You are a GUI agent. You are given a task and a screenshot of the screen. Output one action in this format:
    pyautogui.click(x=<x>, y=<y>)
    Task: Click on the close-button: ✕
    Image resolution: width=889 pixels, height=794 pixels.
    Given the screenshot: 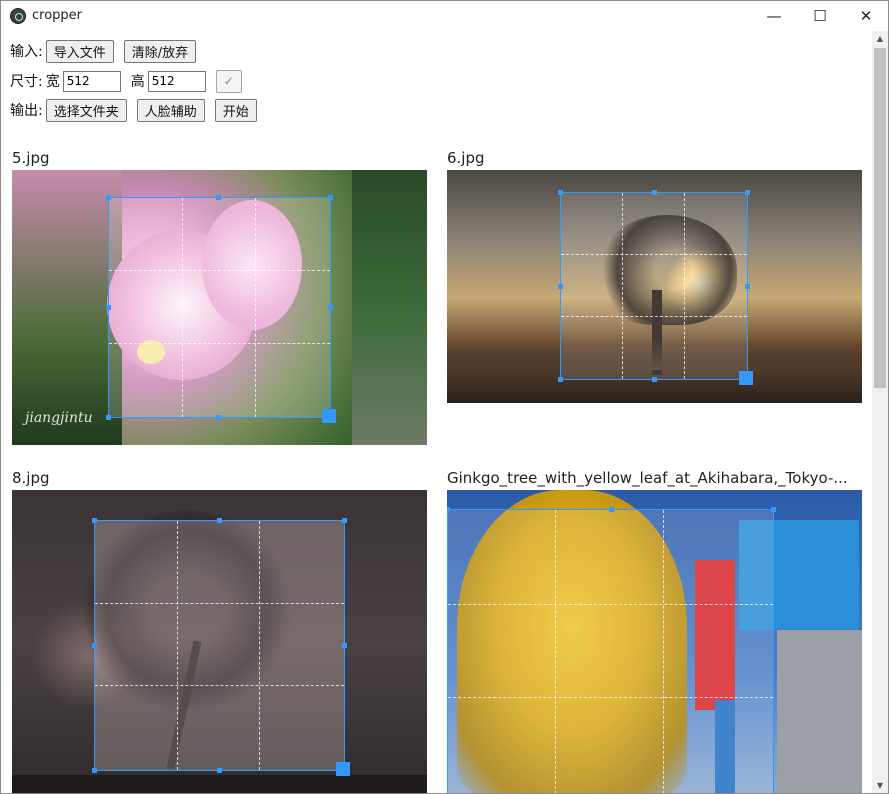 What is the action you would take?
    pyautogui.click(x=865, y=16)
    